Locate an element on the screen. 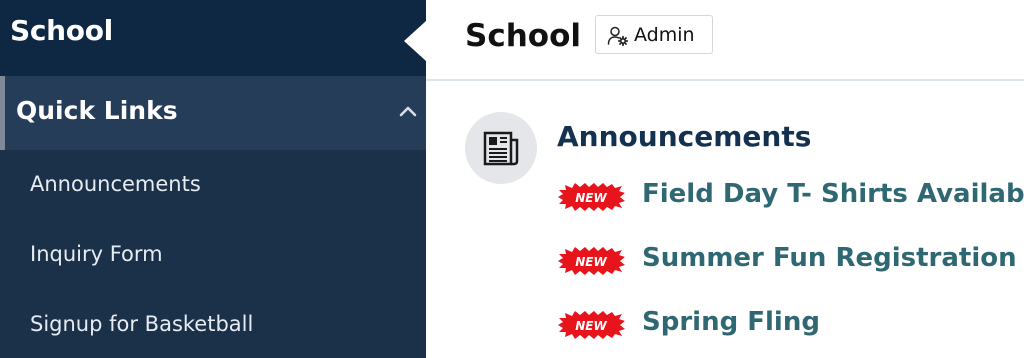 This screenshot has height=358, width=1024. admin-button-label: Admin is located at coordinates (664, 35).